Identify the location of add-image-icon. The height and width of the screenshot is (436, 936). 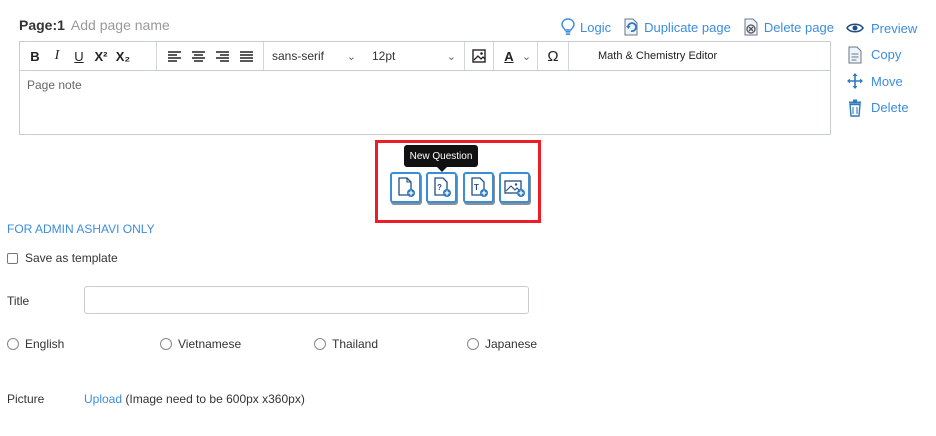
(514, 188).